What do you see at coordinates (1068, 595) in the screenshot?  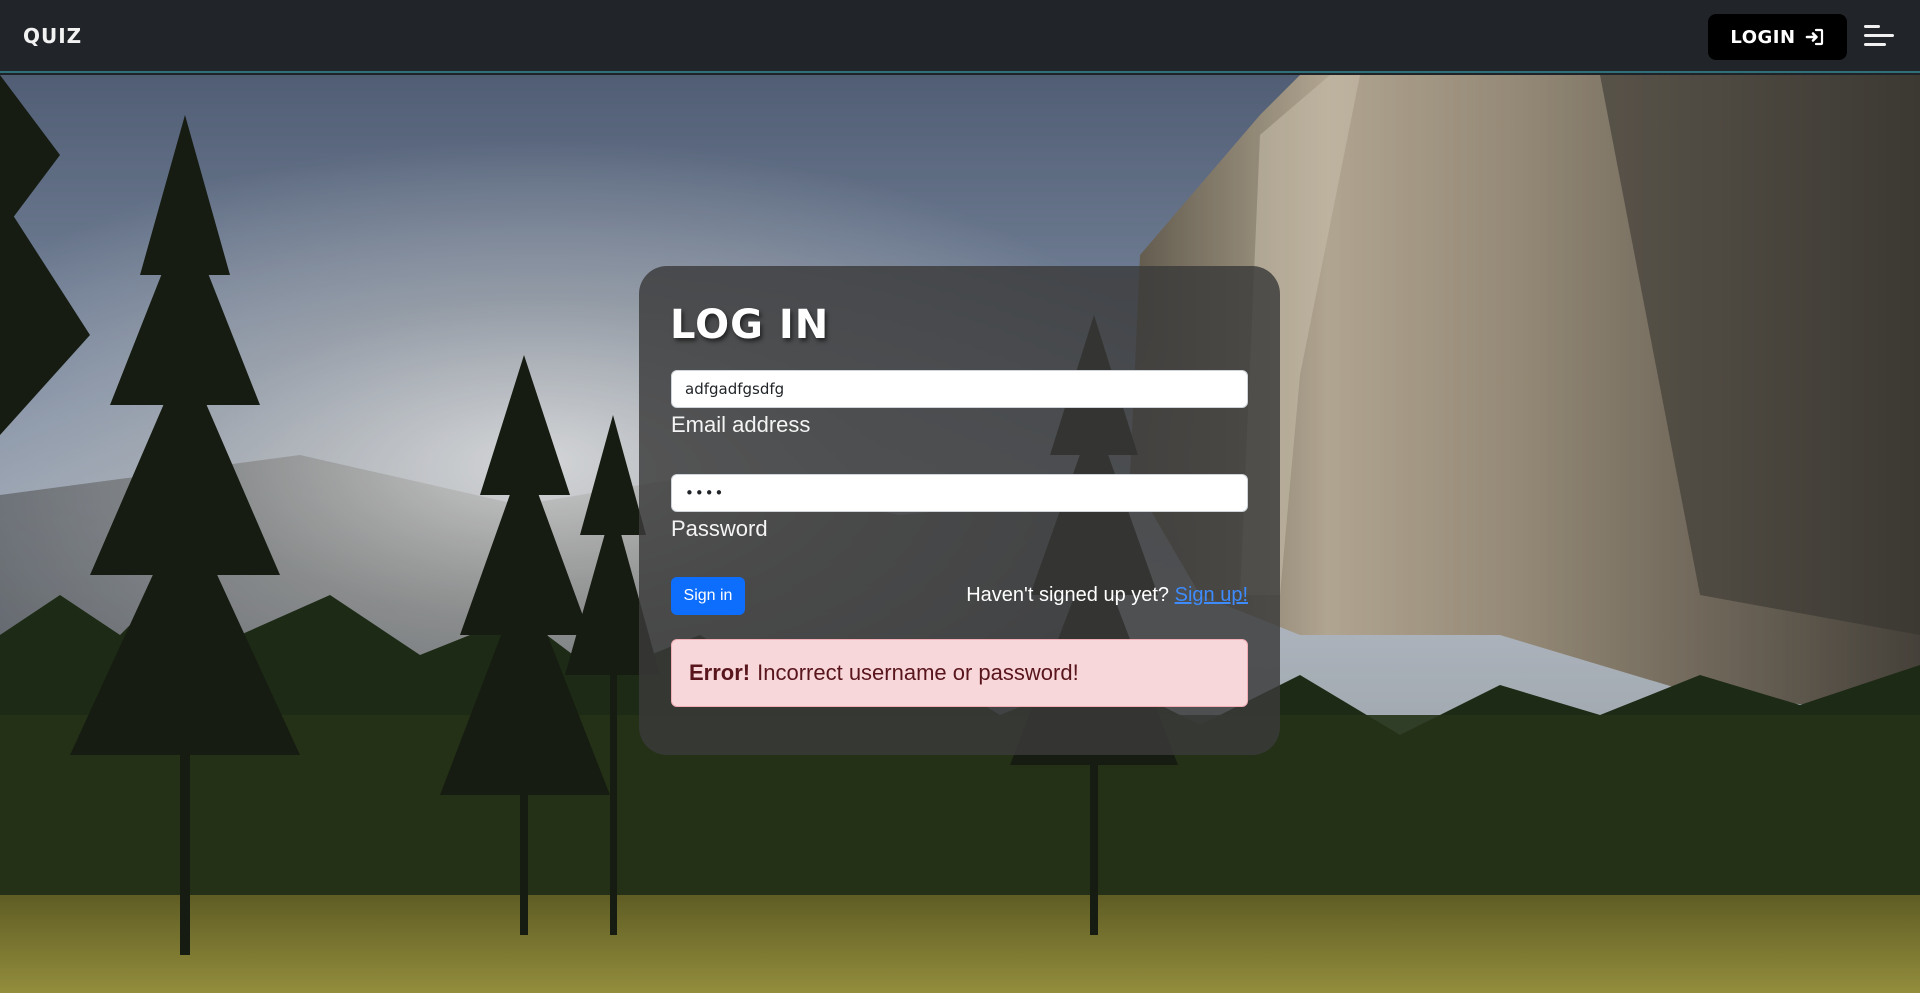 I see `signup-prompt-text: Haven't signed up yet?` at bounding box center [1068, 595].